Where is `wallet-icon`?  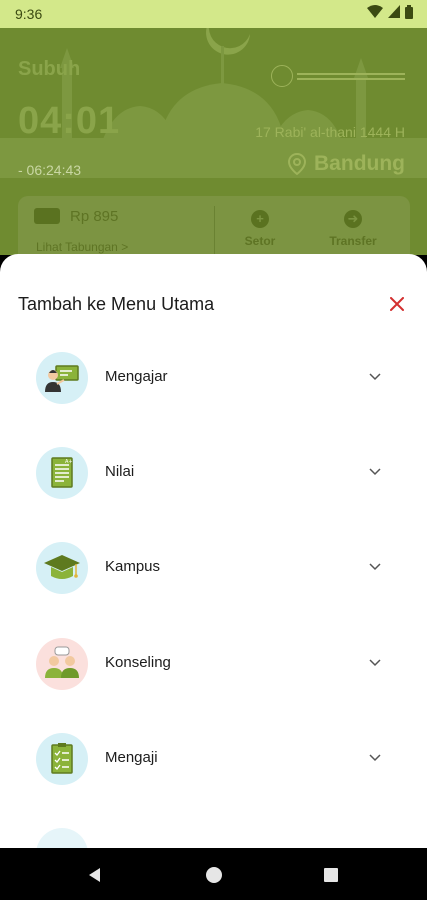
wallet-icon is located at coordinates (47, 216).